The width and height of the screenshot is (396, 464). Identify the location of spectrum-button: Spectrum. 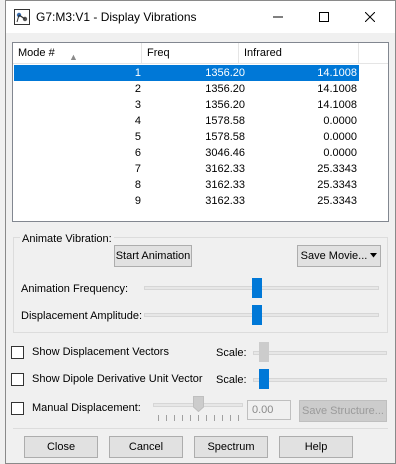
(231, 447).